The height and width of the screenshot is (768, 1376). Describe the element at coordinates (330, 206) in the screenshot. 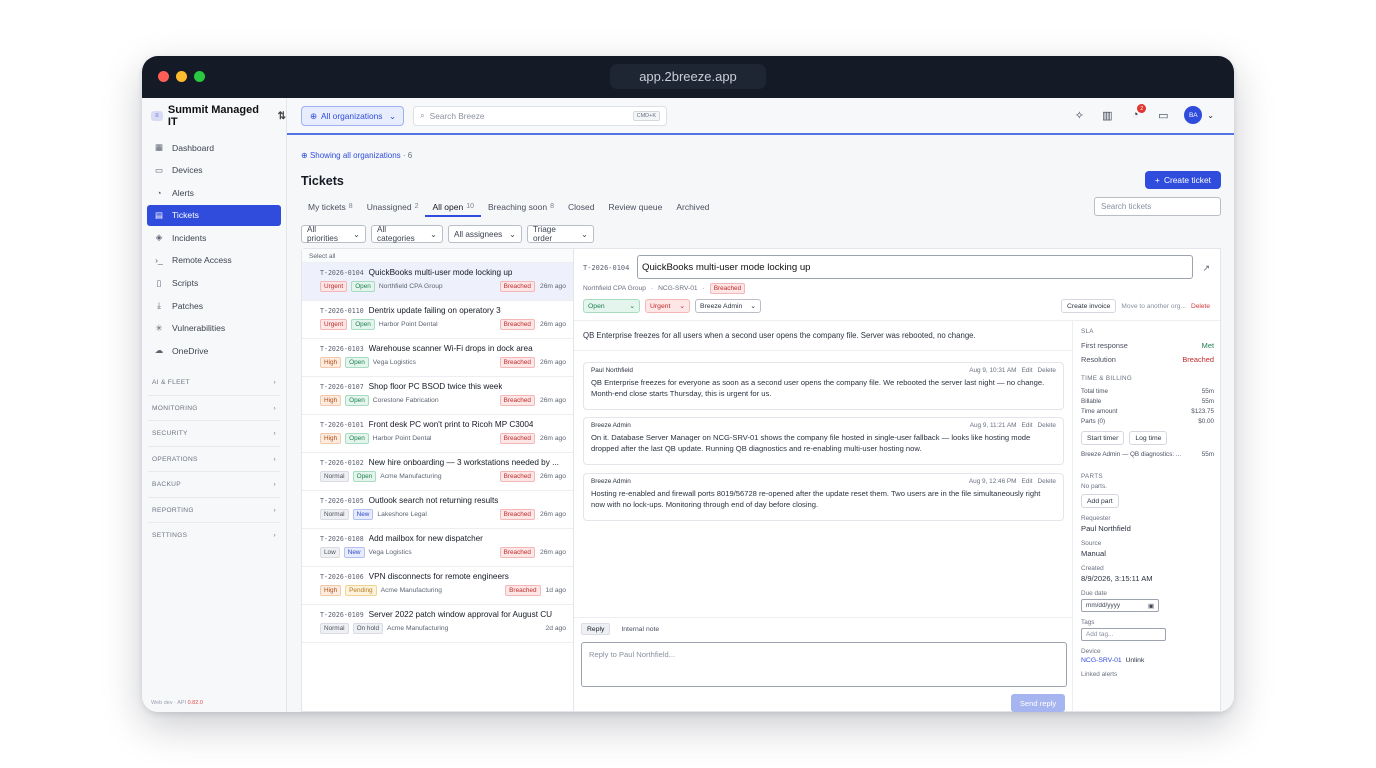

I see `tab-my-tickets: My tickets 8` at that location.